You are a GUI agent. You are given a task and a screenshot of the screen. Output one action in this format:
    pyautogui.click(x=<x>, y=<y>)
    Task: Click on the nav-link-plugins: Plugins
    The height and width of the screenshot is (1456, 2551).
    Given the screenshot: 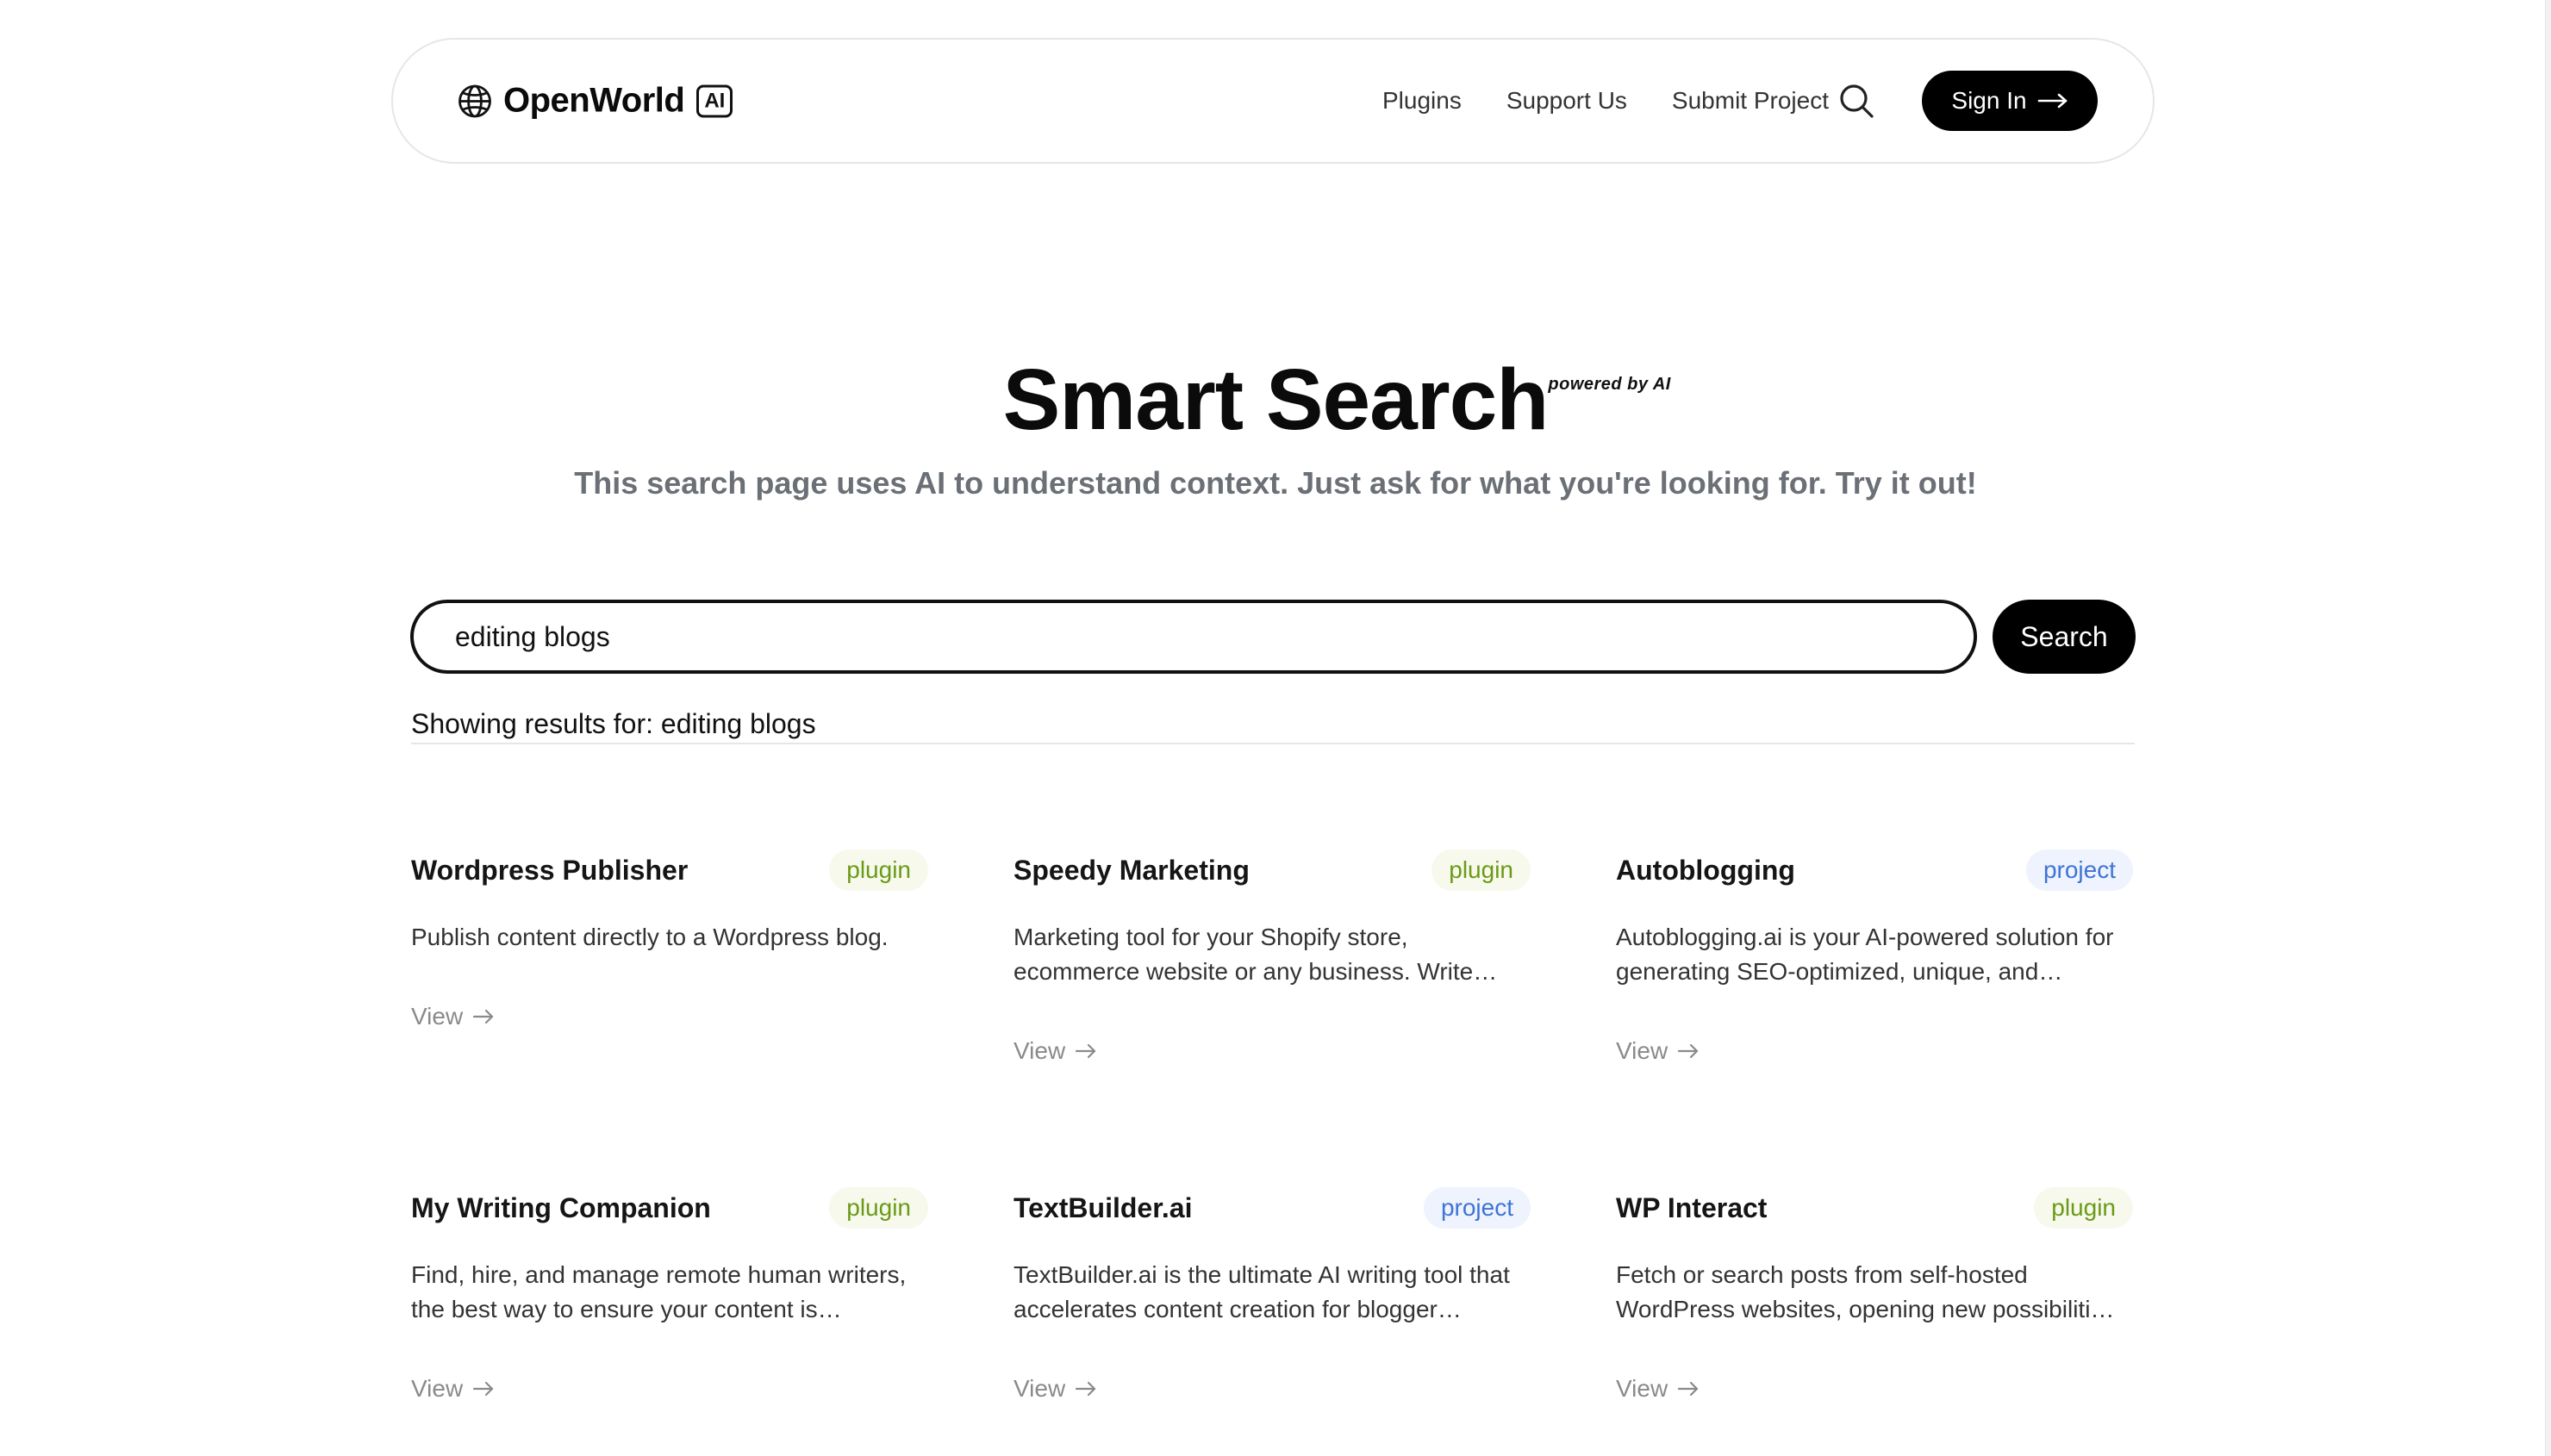 What is the action you would take?
    pyautogui.click(x=1422, y=101)
    